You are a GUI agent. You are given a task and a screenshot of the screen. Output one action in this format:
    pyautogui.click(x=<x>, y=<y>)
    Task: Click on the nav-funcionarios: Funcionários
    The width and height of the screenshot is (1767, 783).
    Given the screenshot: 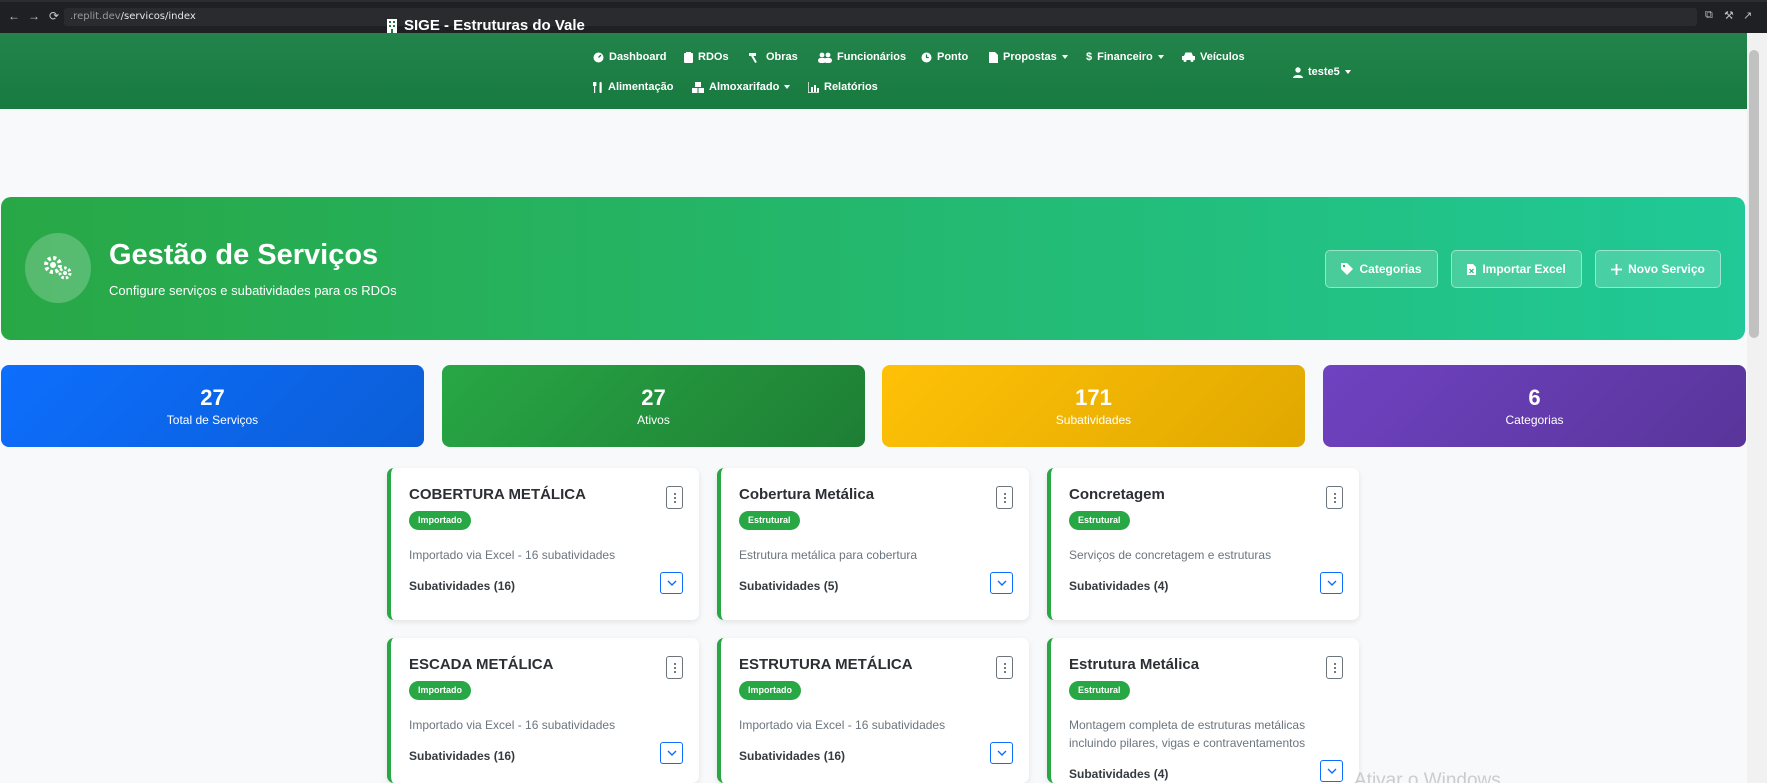 What is the action you would take?
    pyautogui.click(x=862, y=57)
    